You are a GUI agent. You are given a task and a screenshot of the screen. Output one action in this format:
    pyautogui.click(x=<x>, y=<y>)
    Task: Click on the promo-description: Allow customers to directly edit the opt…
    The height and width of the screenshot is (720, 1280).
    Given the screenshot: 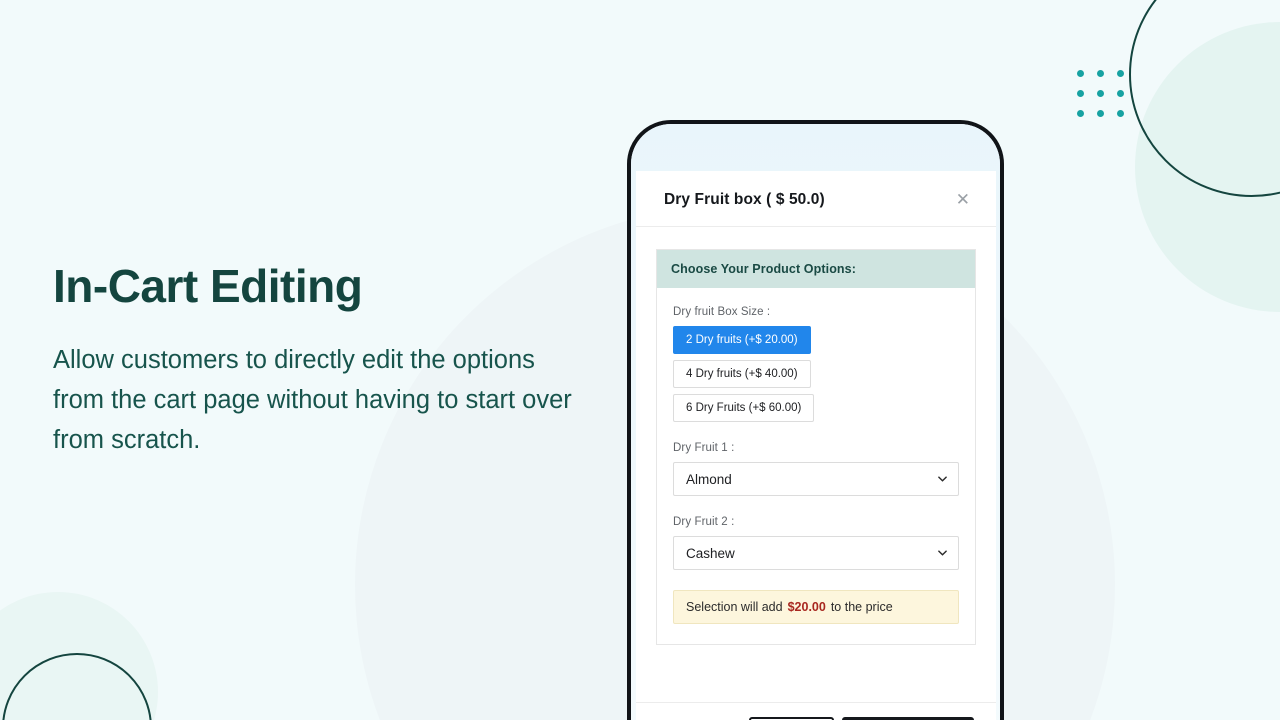 What is the action you would take?
    pyautogui.click(x=312, y=399)
    